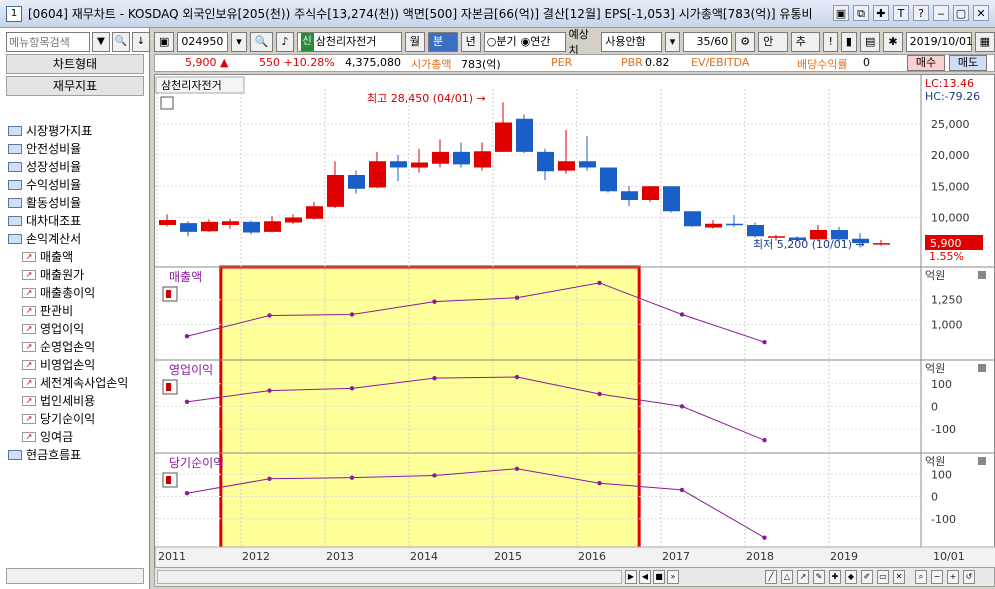  Describe the element at coordinates (745, 42) in the screenshot. I see `settings-icon: ⚙` at that location.